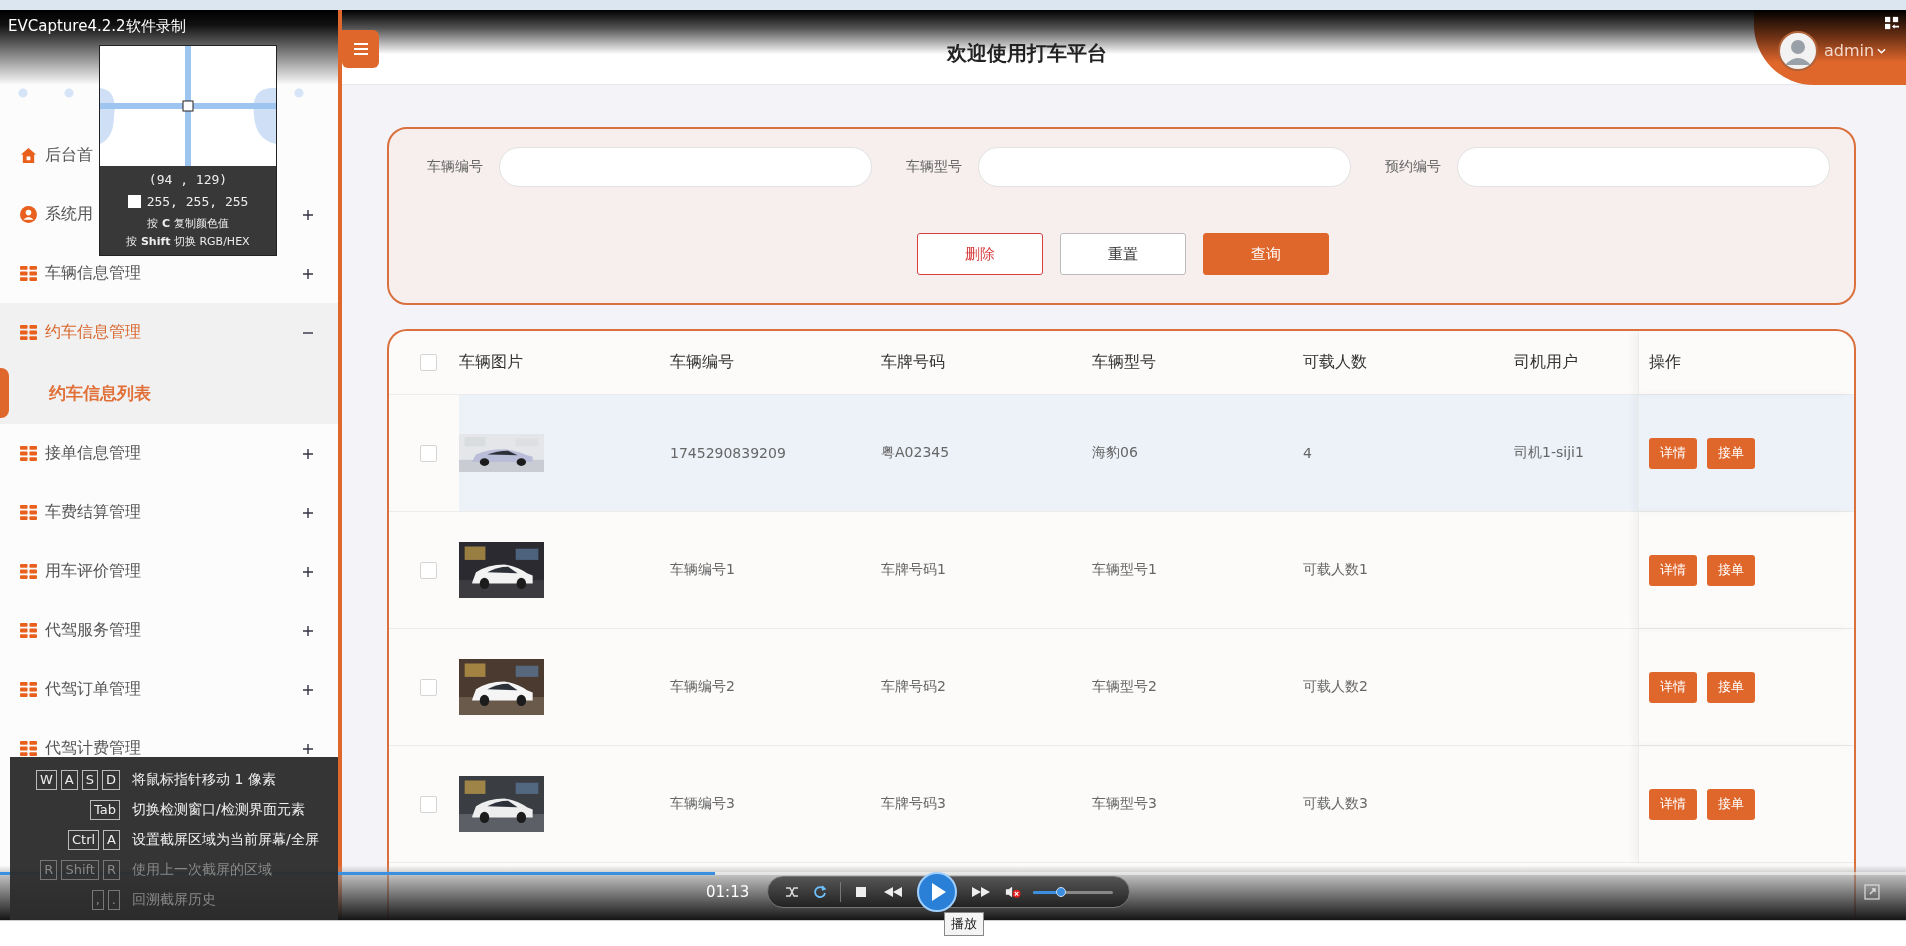 The height and width of the screenshot is (946, 1906). Describe the element at coordinates (202, 870) in the screenshot. I see `shortcut-text: 使用上一次截屏的区域` at that location.